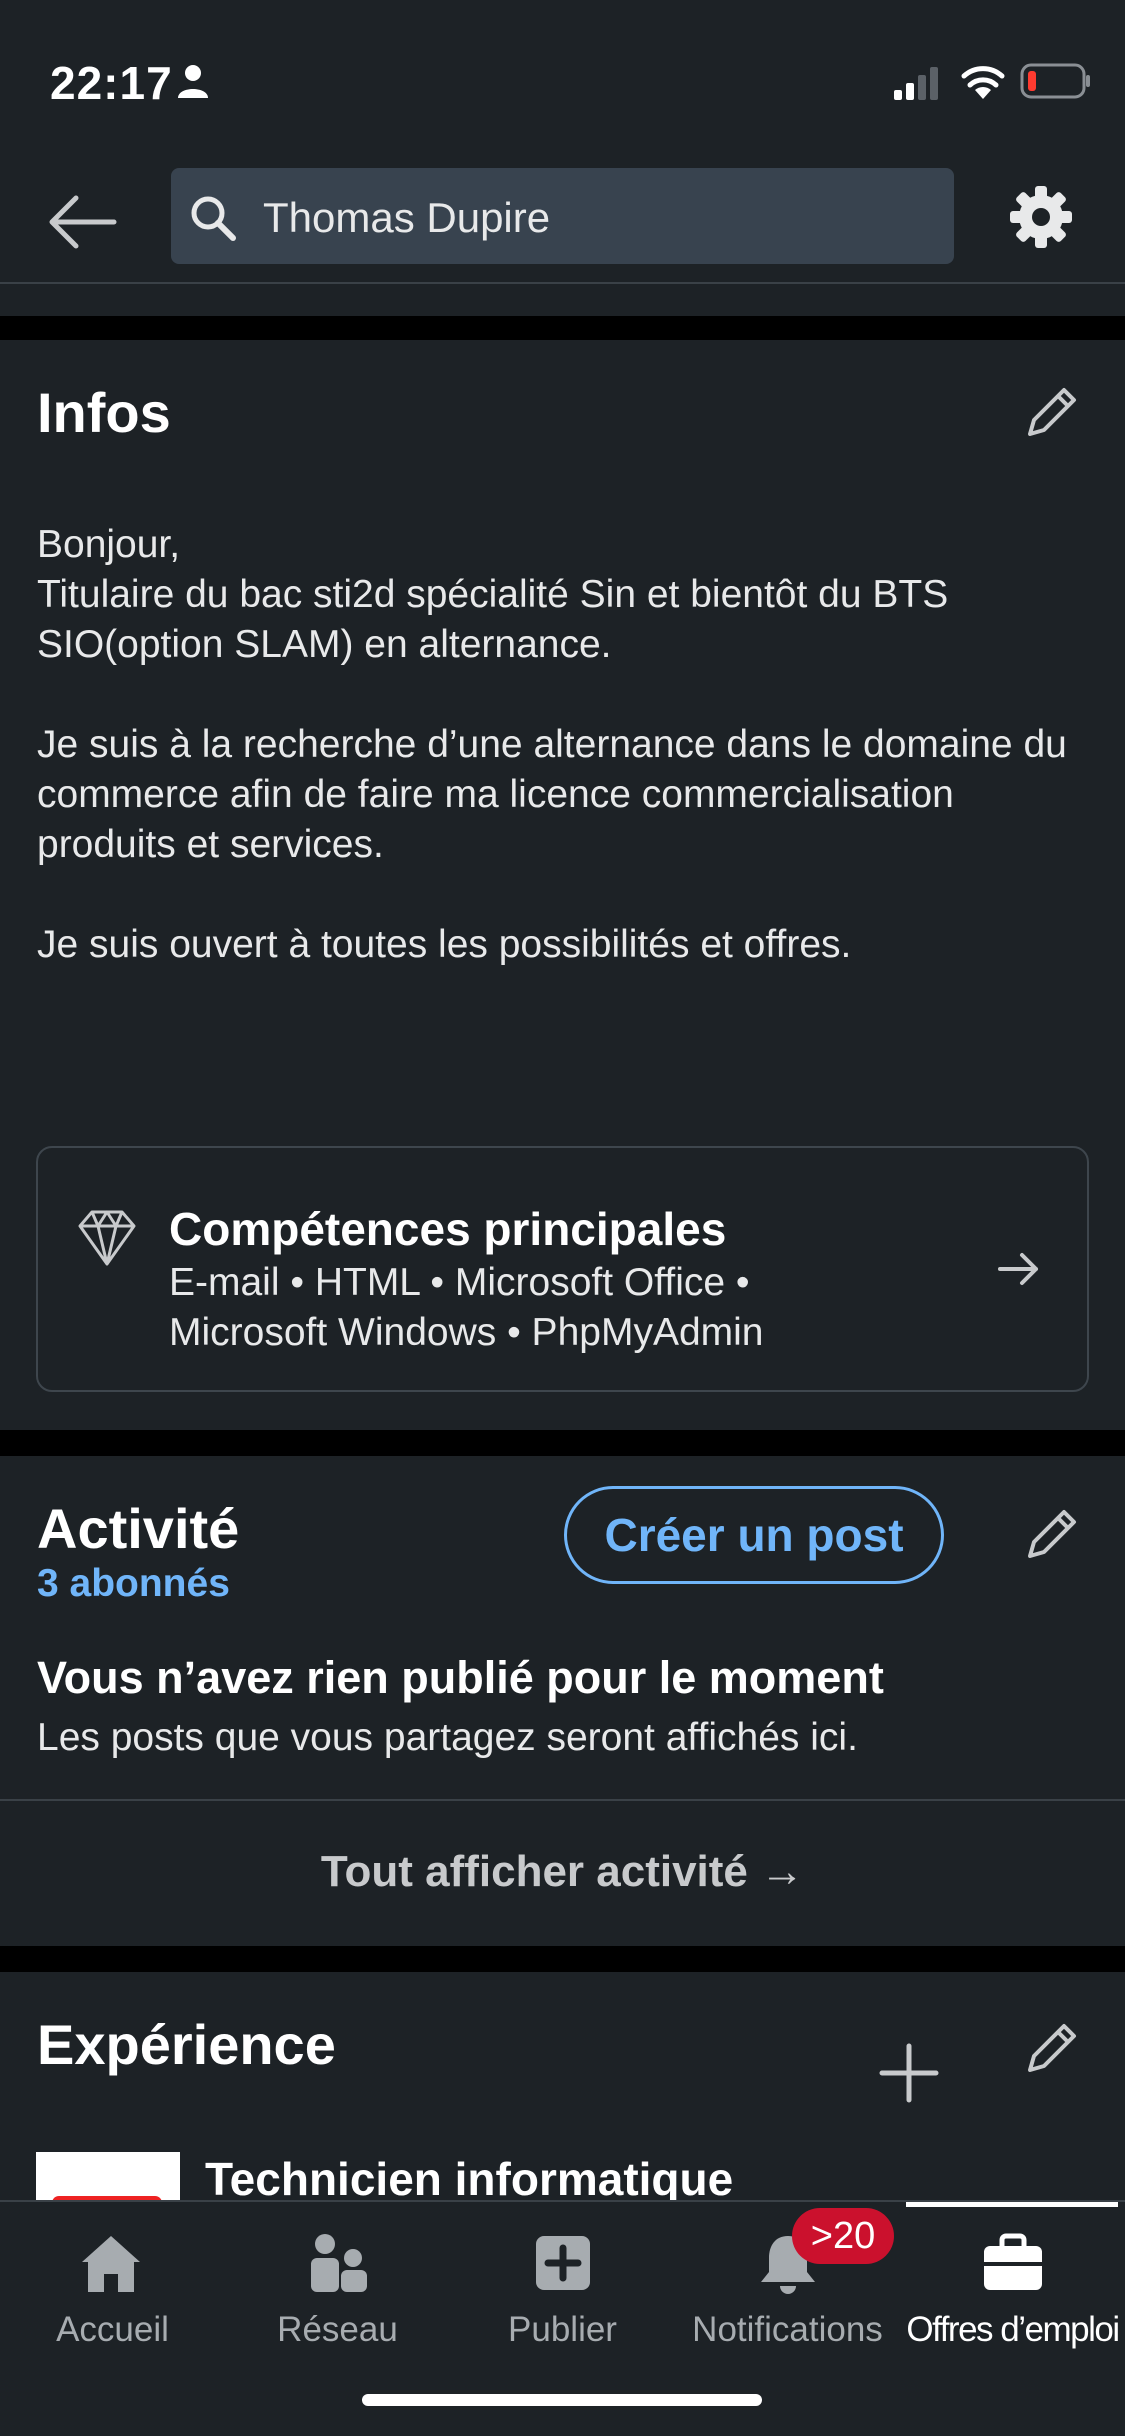  Describe the element at coordinates (562, 216) in the screenshot. I see `search-input: Thomas Dupire` at that location.